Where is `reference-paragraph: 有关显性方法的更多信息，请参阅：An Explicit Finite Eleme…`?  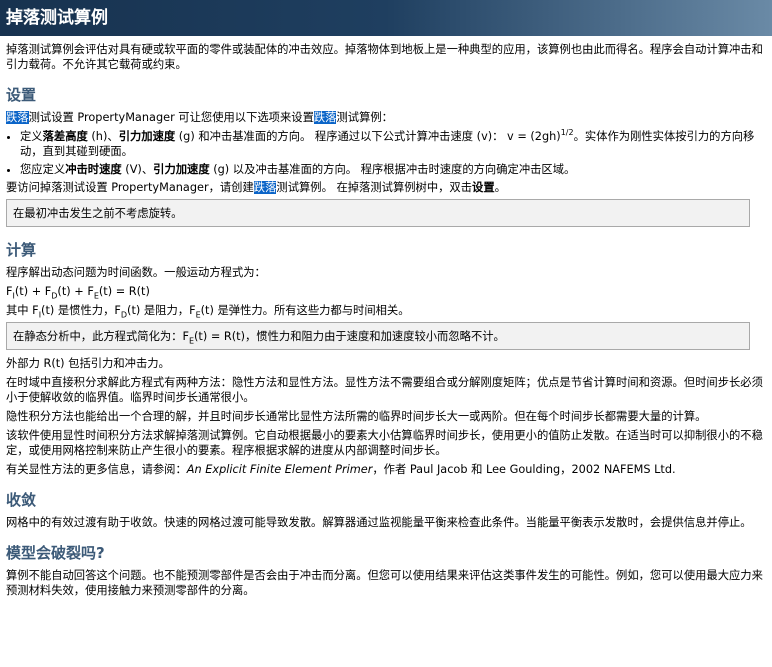
reference-paragraph: 有关显性方法的更多信息，请参阅：An Explicit Finite Eleme… is located at coordinates (341, 469).